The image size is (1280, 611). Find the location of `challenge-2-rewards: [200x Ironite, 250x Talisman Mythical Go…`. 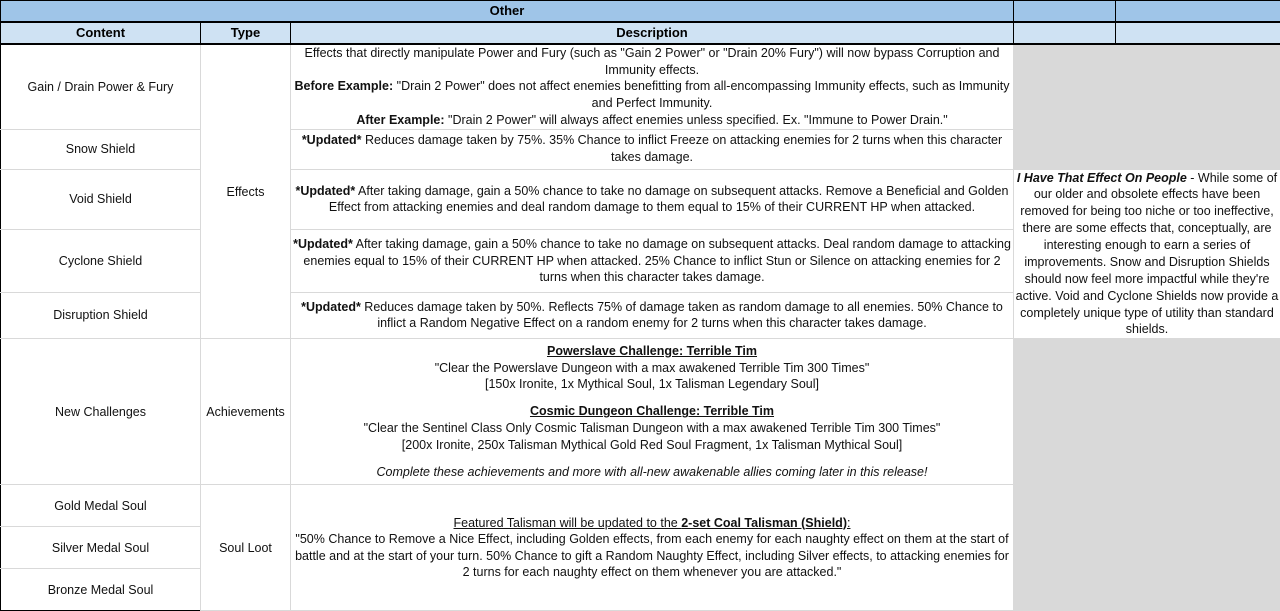

challenge-2-rewards: [200x Ironite, 250x Talisman Mythical Go… is located at coordinates (652, 445).